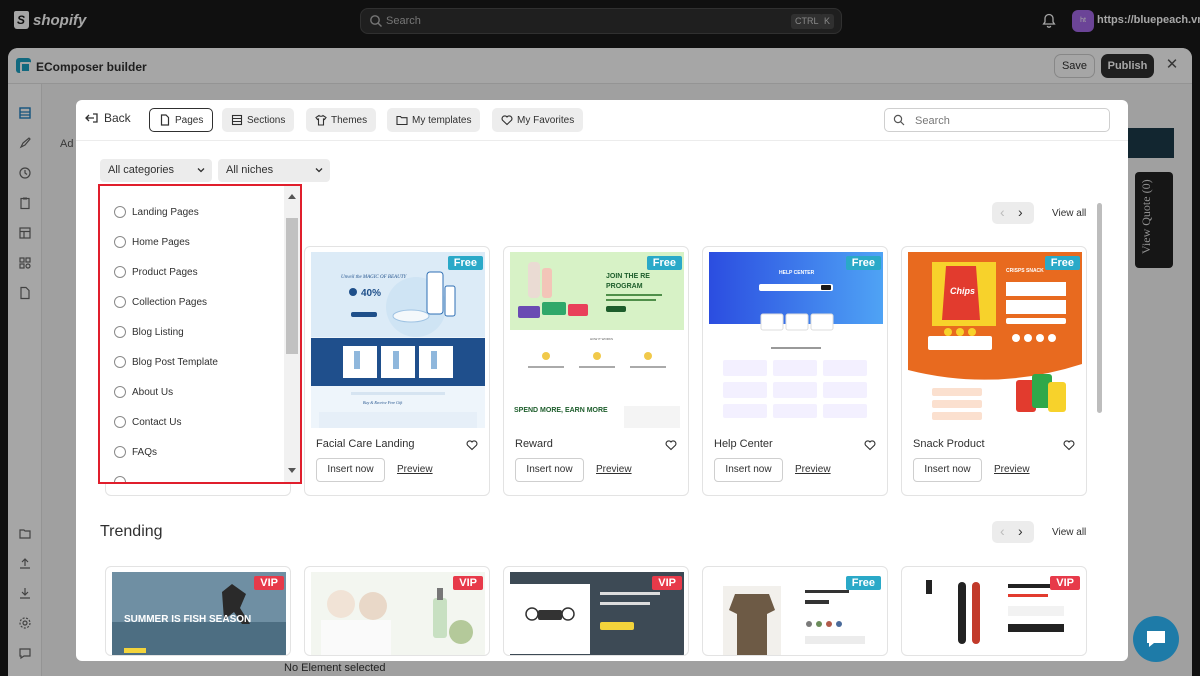  Describe the element at coordinates (145, 452) in the screenshot. I see `category-option-label: FAQs` at that location.